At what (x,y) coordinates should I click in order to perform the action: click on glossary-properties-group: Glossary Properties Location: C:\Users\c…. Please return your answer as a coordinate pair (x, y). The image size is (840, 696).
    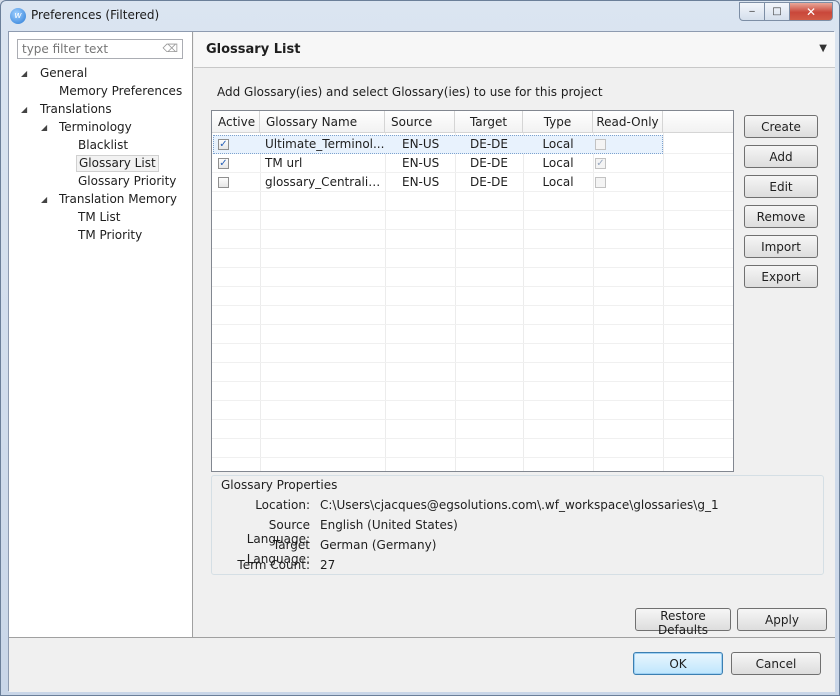
    Looking at the image, I should click on (517, 525).